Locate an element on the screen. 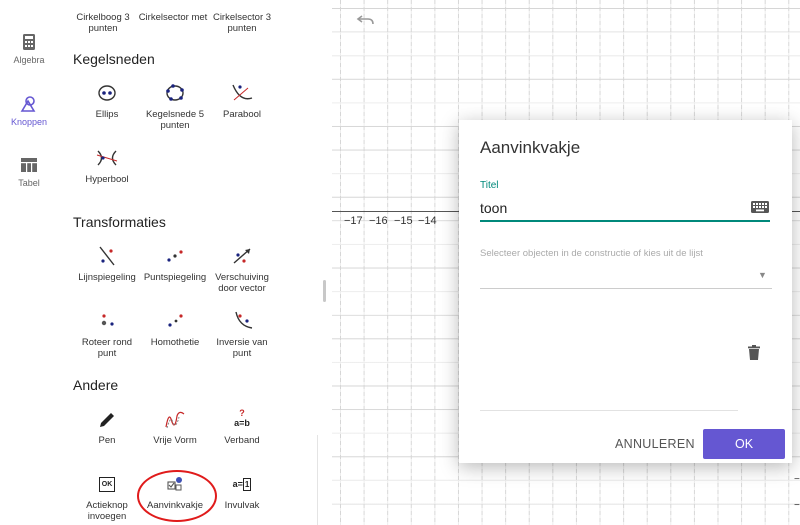  input-box-glyph: a= is located at coordinates (237, 483).